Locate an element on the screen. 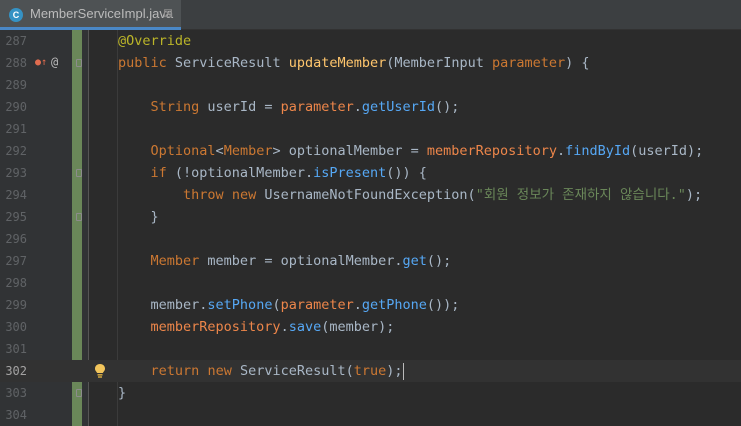  tab-member-service-impl: C MemberServiceImpl.java ⊠ is located at coordinates (90, 15).